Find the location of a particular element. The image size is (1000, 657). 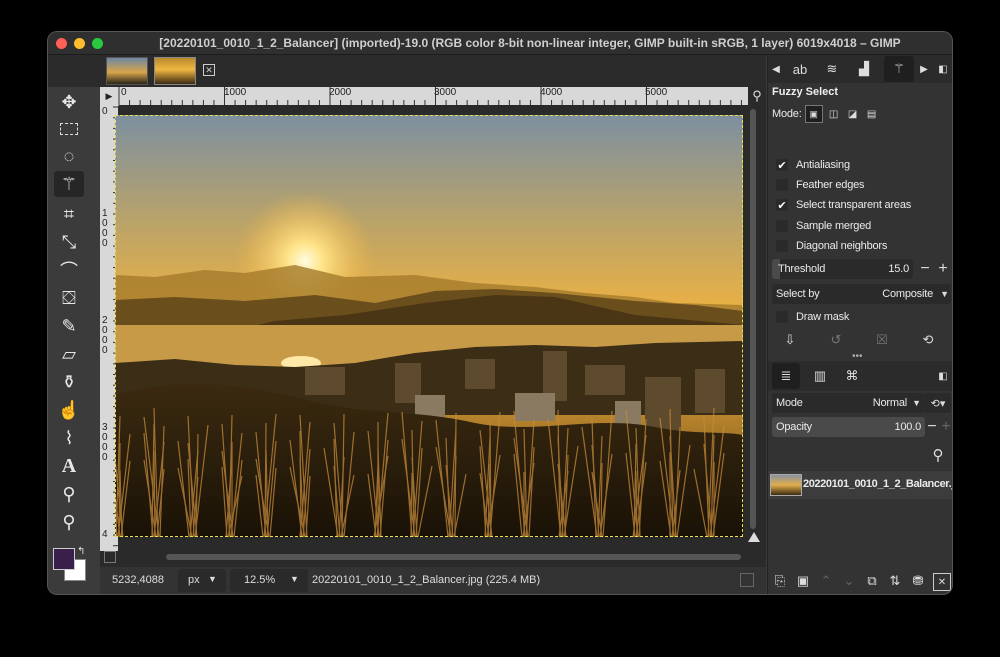

tab-histogram-icon: ▟ is located at coordinates (864, 69).